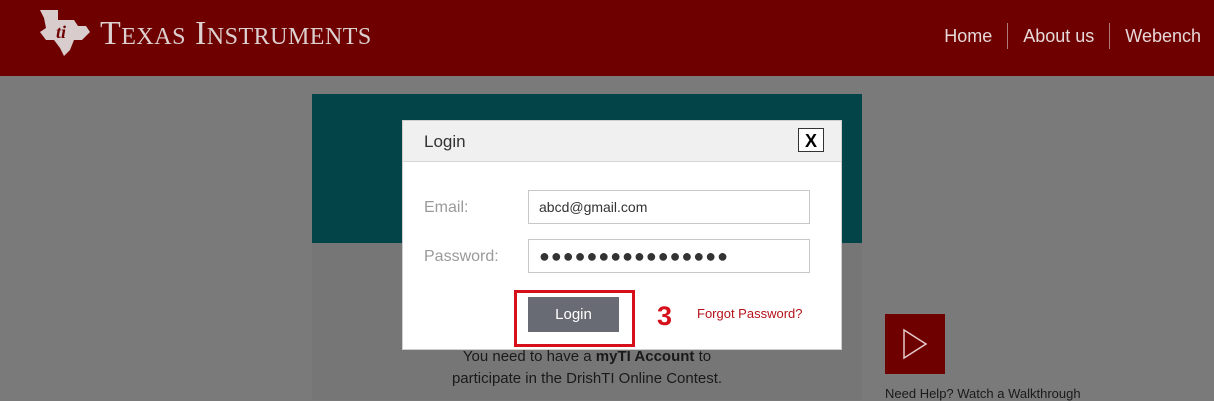  Describe the element at coordinates (61, 32) in the screenshot. I see `svg-text: ti` at that location.